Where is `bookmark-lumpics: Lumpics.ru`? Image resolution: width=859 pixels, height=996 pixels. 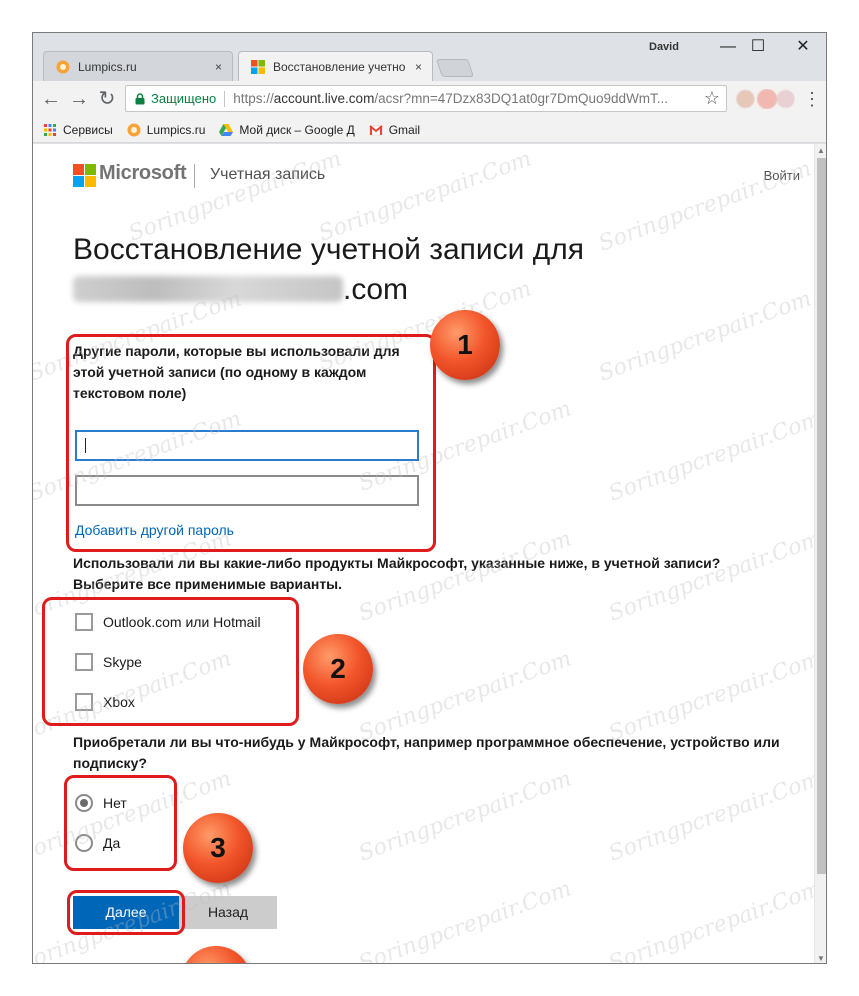 bookmark-lumpics: Lumpics.ru is located at coordinates (166, 129).